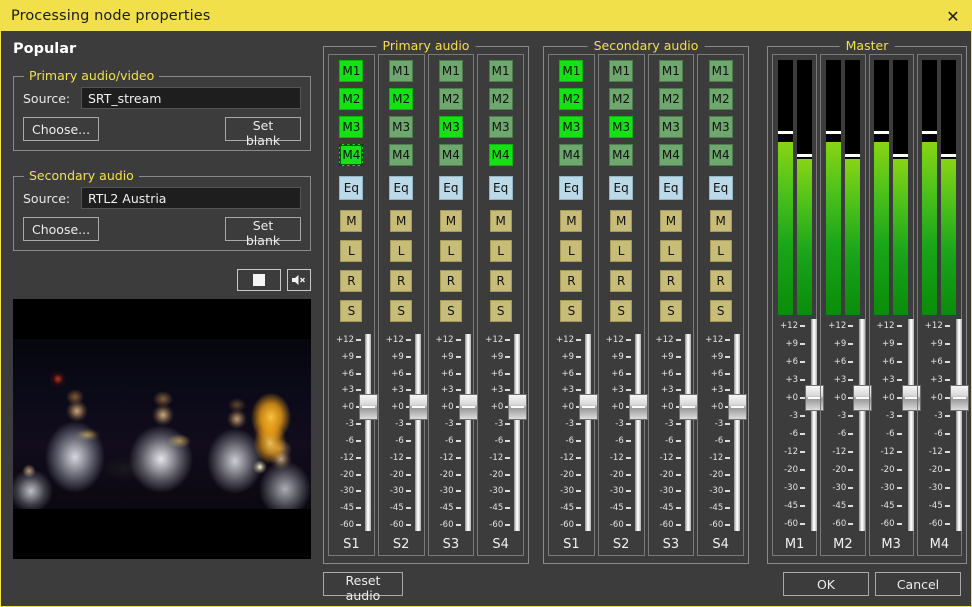 Image resolution: width=972 pixels, height=607 pixels. What do you see at coordinates (162, 429) in the screenshot?
I see `video-preview` at bounding box center [162, 429].